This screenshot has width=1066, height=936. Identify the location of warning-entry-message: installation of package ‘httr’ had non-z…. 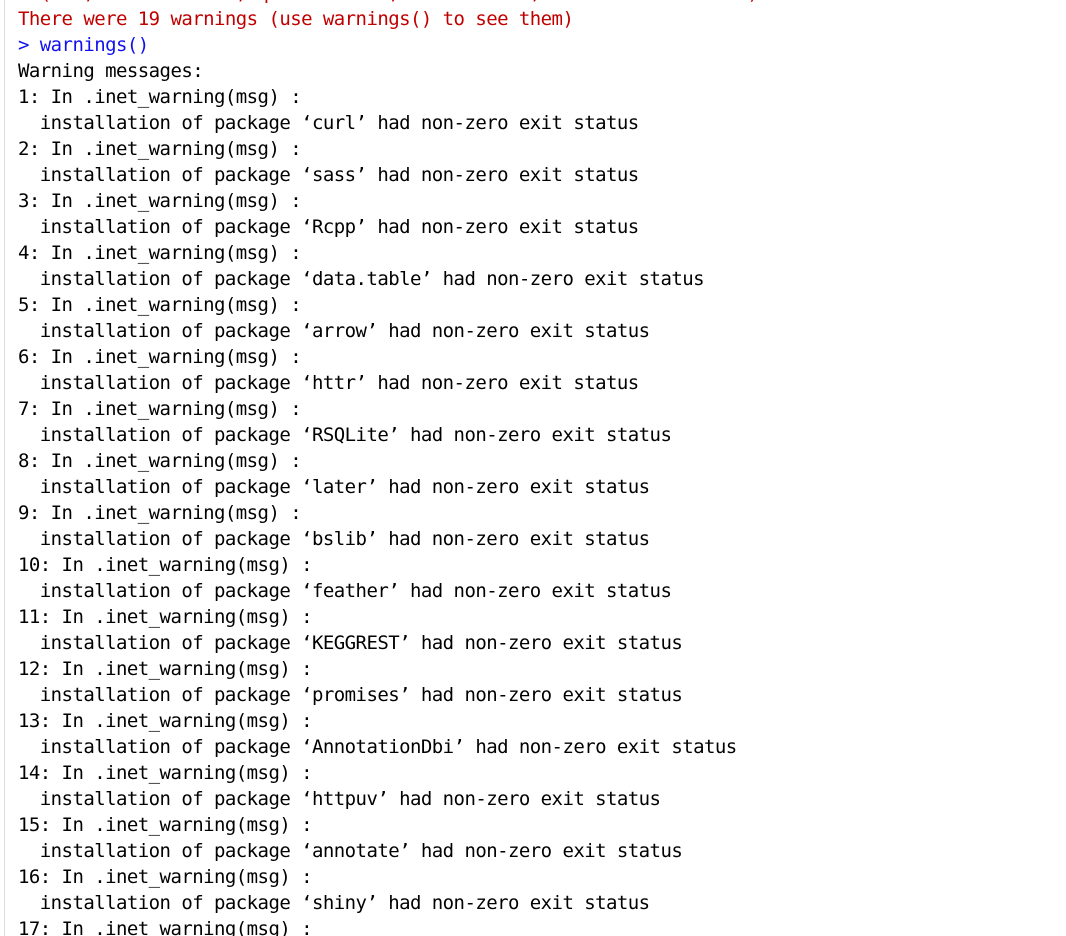
(328, 383).